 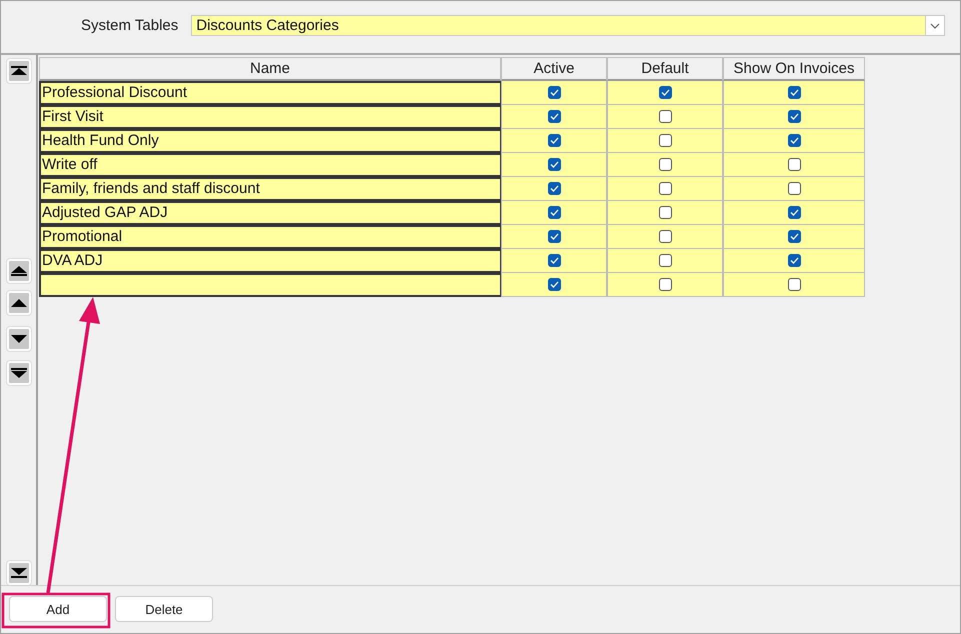 What do you see at coordinates (568, 25) in the screenshot?
I see `system-tables-dropdown: Discounts Categories` at bounding box center [568, 25].